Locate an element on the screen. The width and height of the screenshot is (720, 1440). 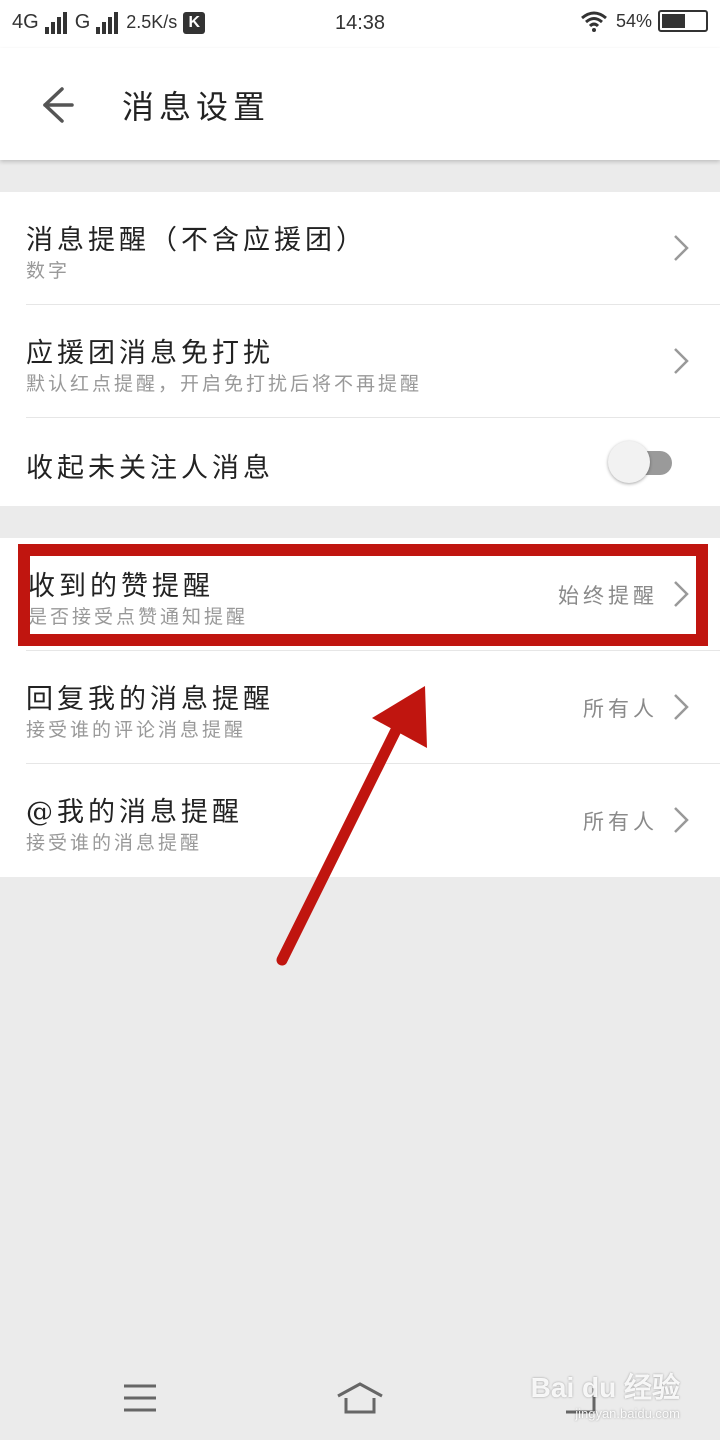
menu-icon is located at coordinates (140, 1398).